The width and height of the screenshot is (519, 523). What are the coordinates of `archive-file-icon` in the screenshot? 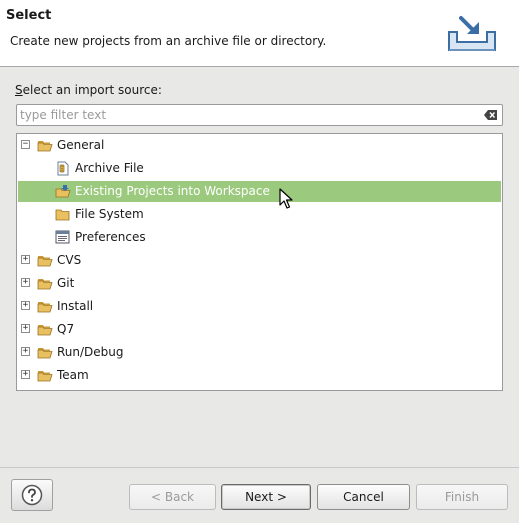 It's located at (63, 168).